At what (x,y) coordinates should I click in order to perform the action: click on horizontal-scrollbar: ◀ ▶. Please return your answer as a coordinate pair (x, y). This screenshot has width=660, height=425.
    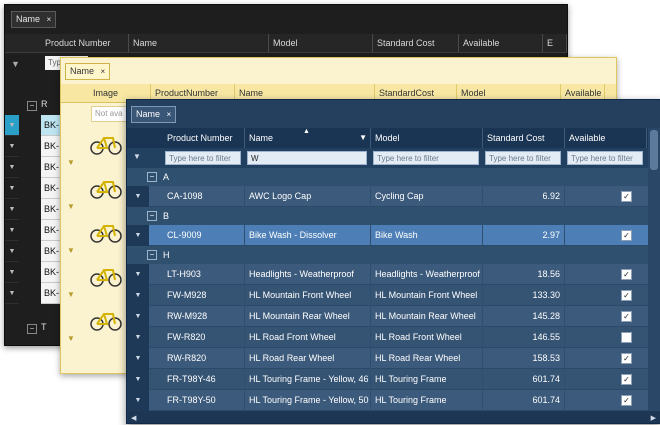
    Looking at the image, I should click on (393, 417).